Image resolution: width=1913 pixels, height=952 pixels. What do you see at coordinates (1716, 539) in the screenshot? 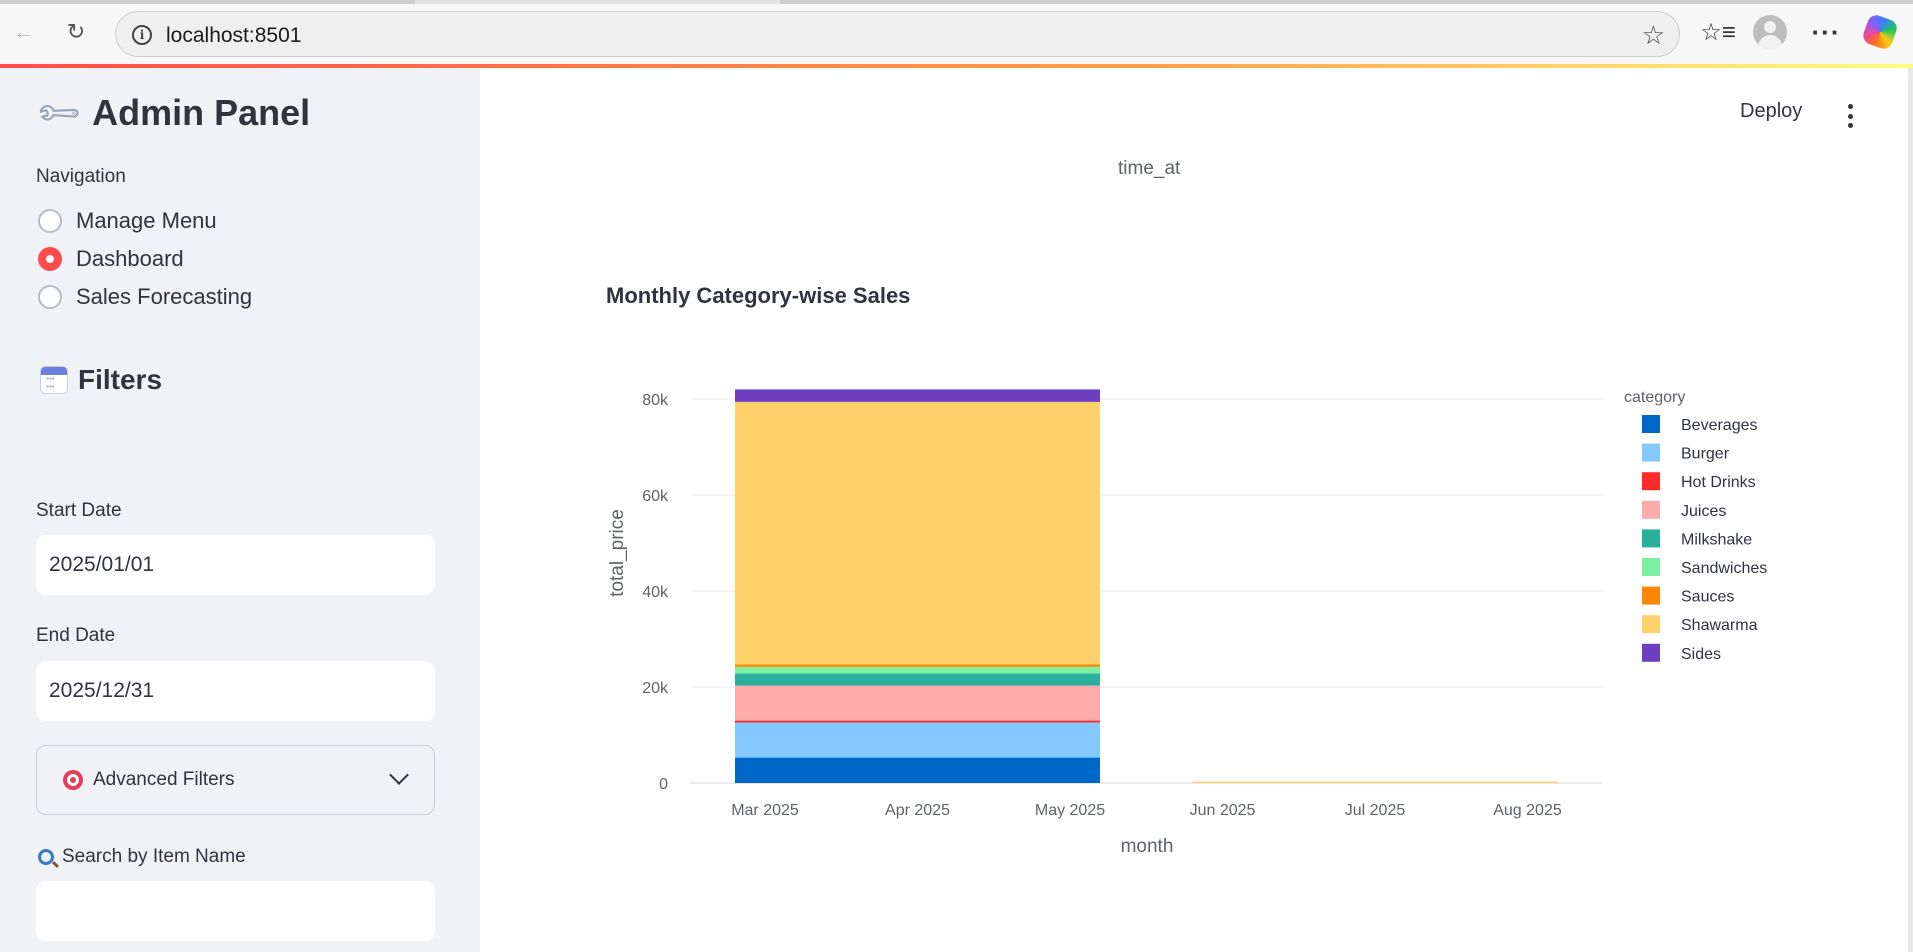
I see `legend-item-label: Milkshake` at bounding box center [1716, 539].